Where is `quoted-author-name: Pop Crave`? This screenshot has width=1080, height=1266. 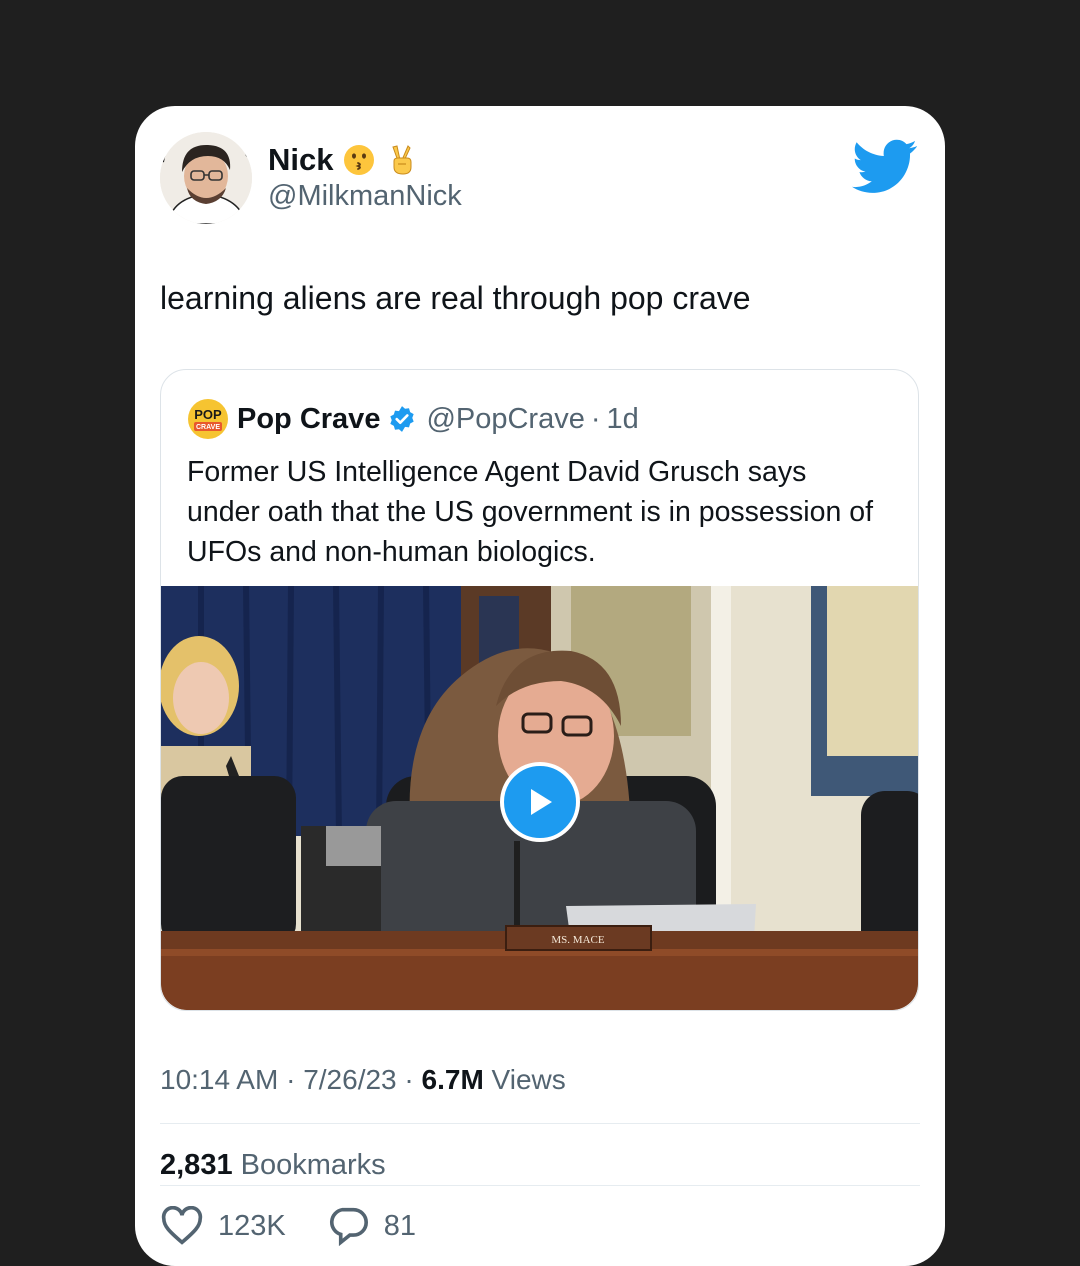 quoted-author-name: Pop Crave is located at coordinates (308, 419).